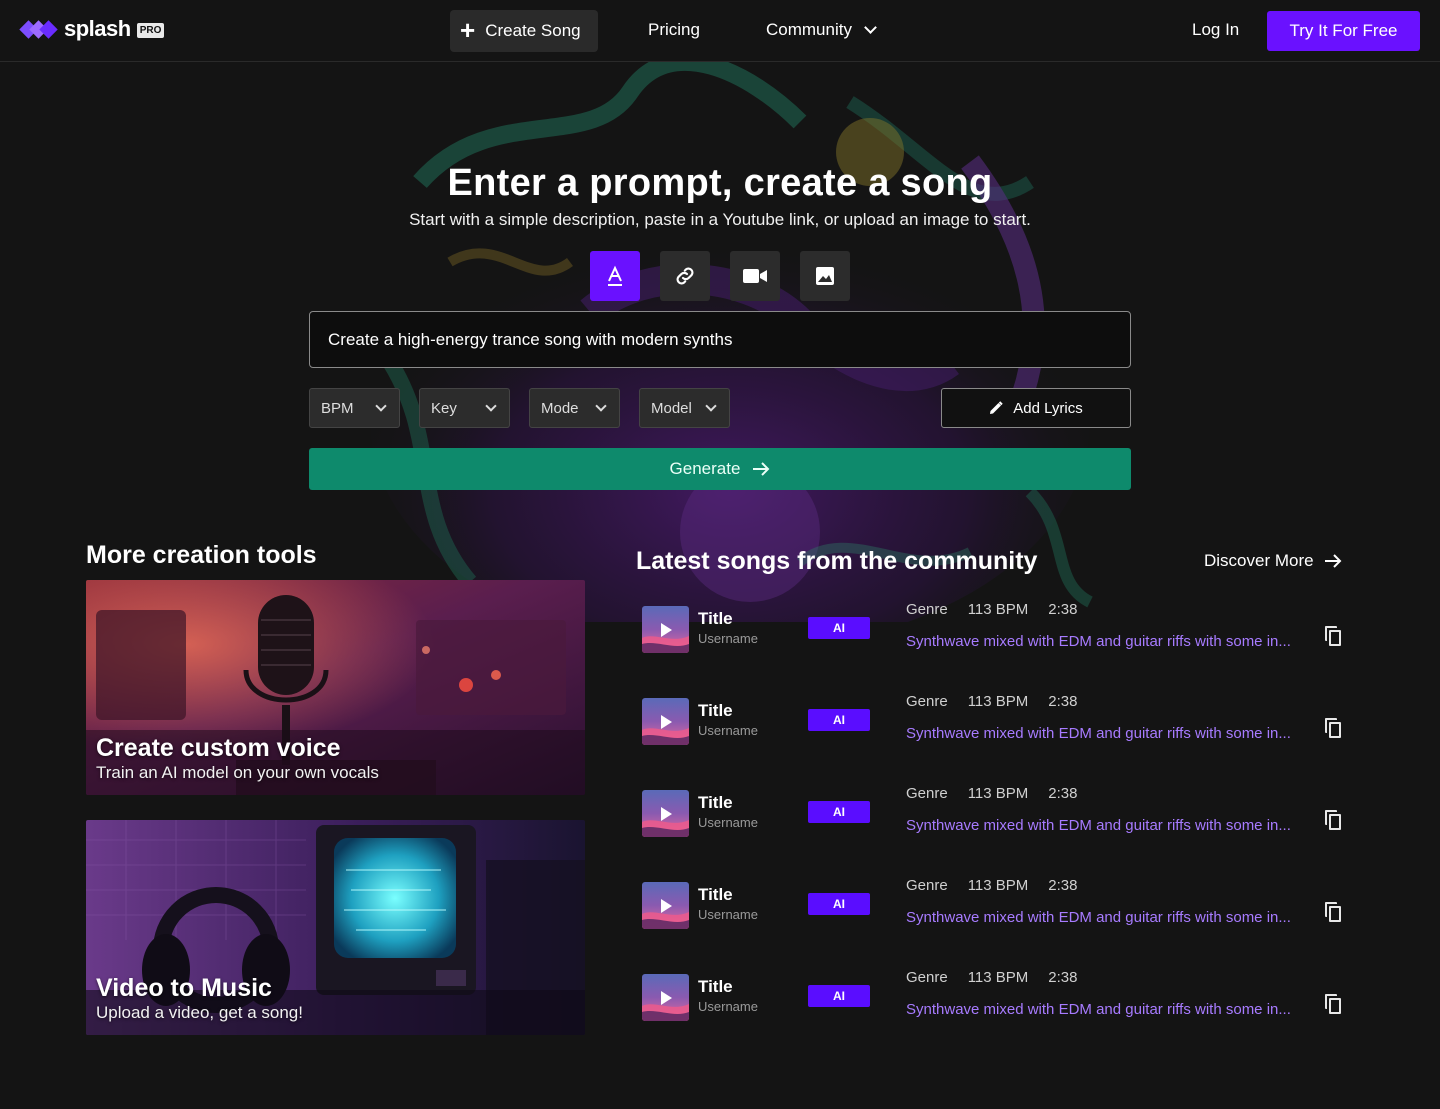  I want to click on video-camera-icon, so click(755, 276).